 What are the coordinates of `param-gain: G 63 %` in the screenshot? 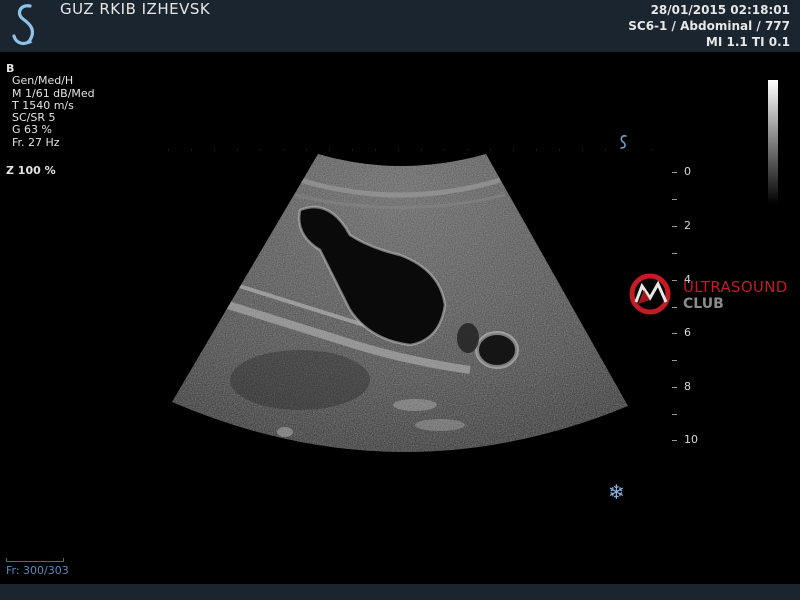 It's located at (32, 130).